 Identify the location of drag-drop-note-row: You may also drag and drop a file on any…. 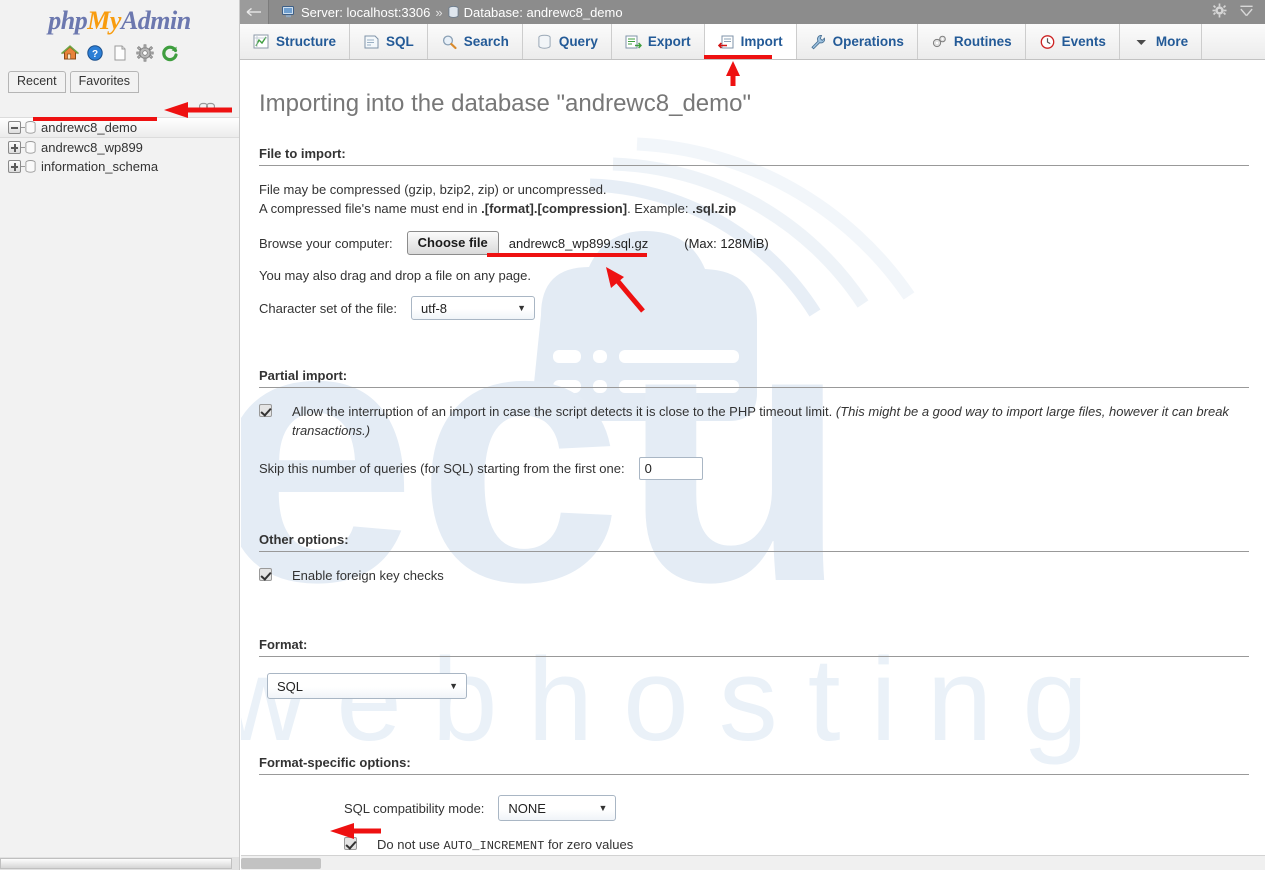
(754, 275).